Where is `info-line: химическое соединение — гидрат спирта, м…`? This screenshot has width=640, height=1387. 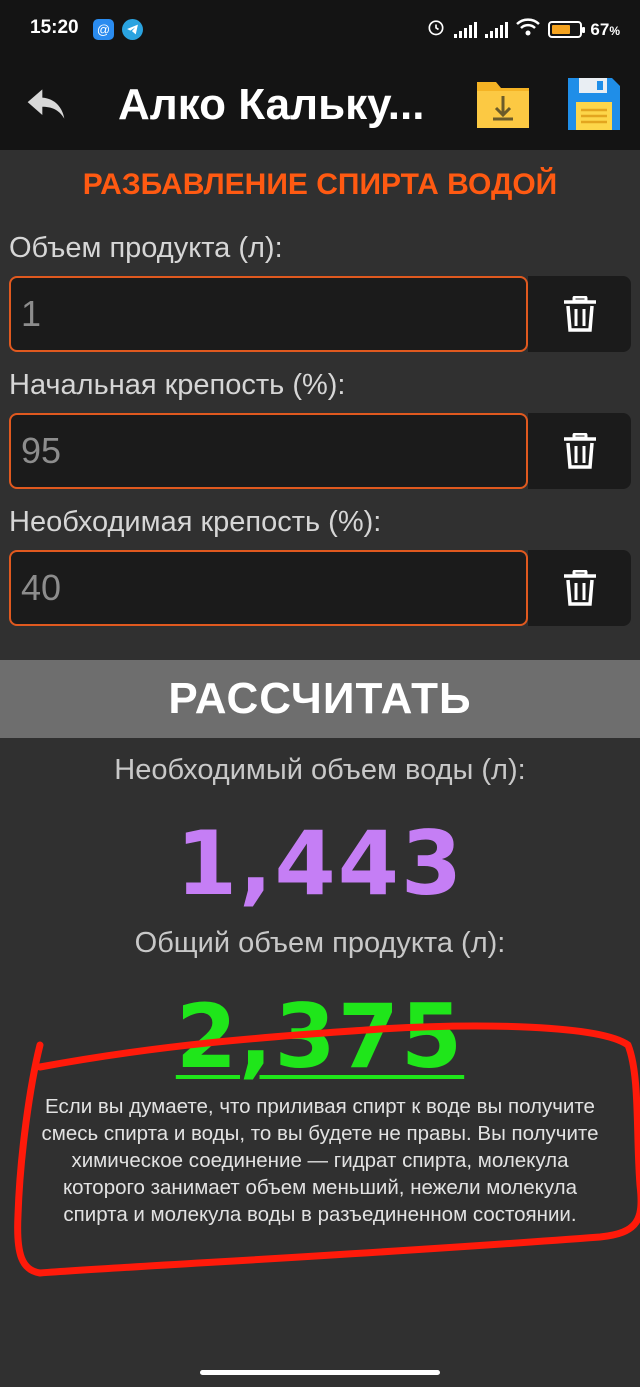 info-line: химическое соединение — гидрат спирта, м… is located at coordinates (320, 1160).